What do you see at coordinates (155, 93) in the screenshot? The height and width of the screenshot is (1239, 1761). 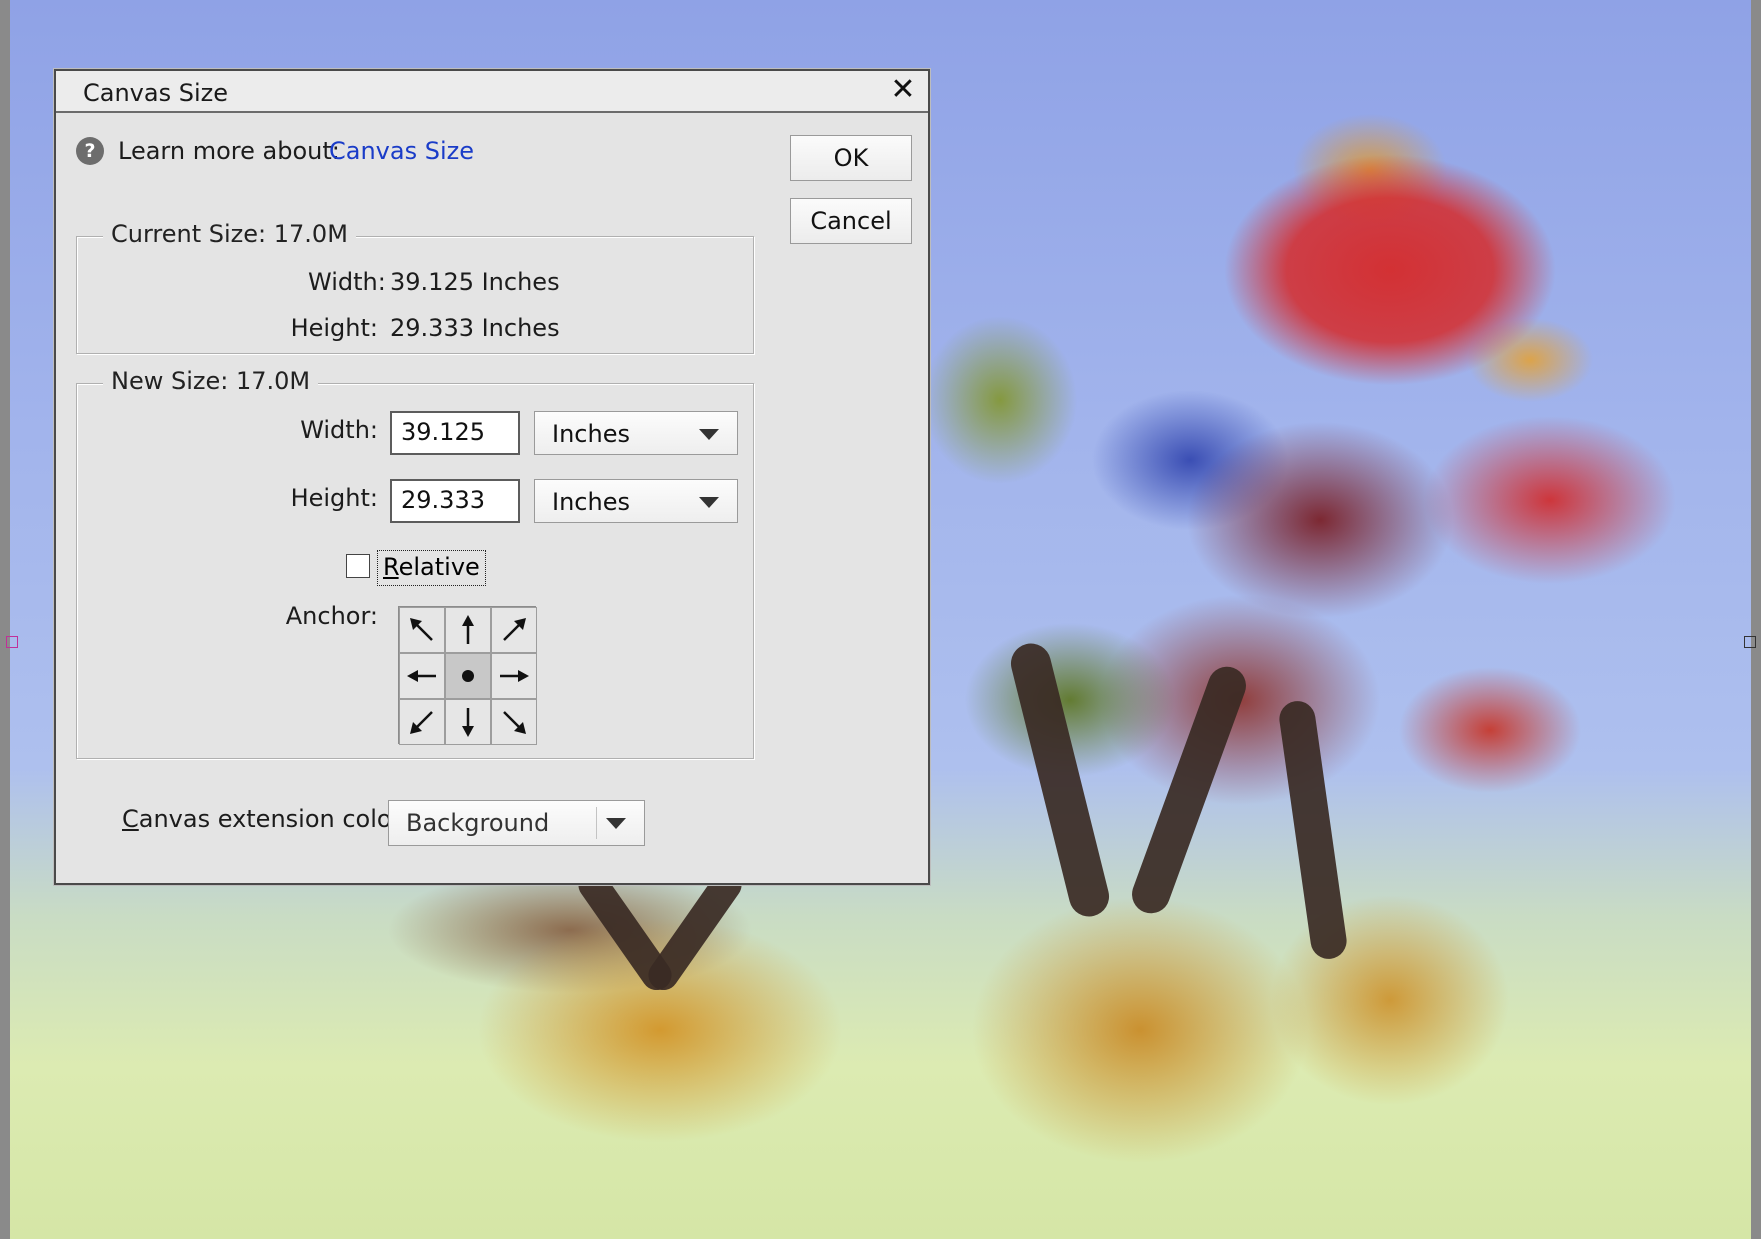 I see `dialog-title: Canvas Size` at bounding box center [155, 93].